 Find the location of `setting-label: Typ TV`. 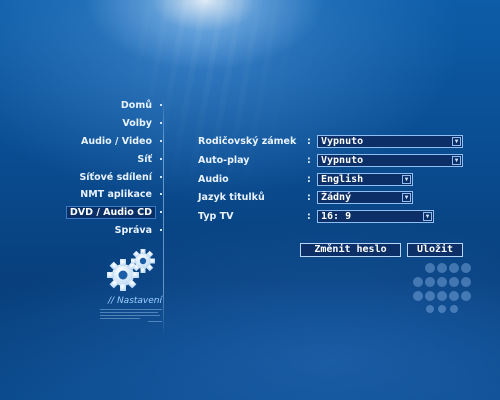

setting-label: Typ TV is located at coordinates (216, 216).